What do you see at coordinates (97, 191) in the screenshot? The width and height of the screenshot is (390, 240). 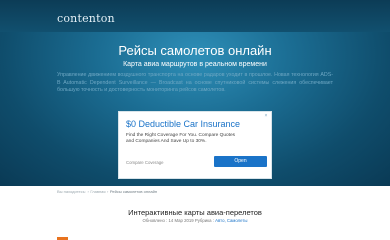 I see `breadcrumb-home-link: Главная` at bounding box center [97, 191].